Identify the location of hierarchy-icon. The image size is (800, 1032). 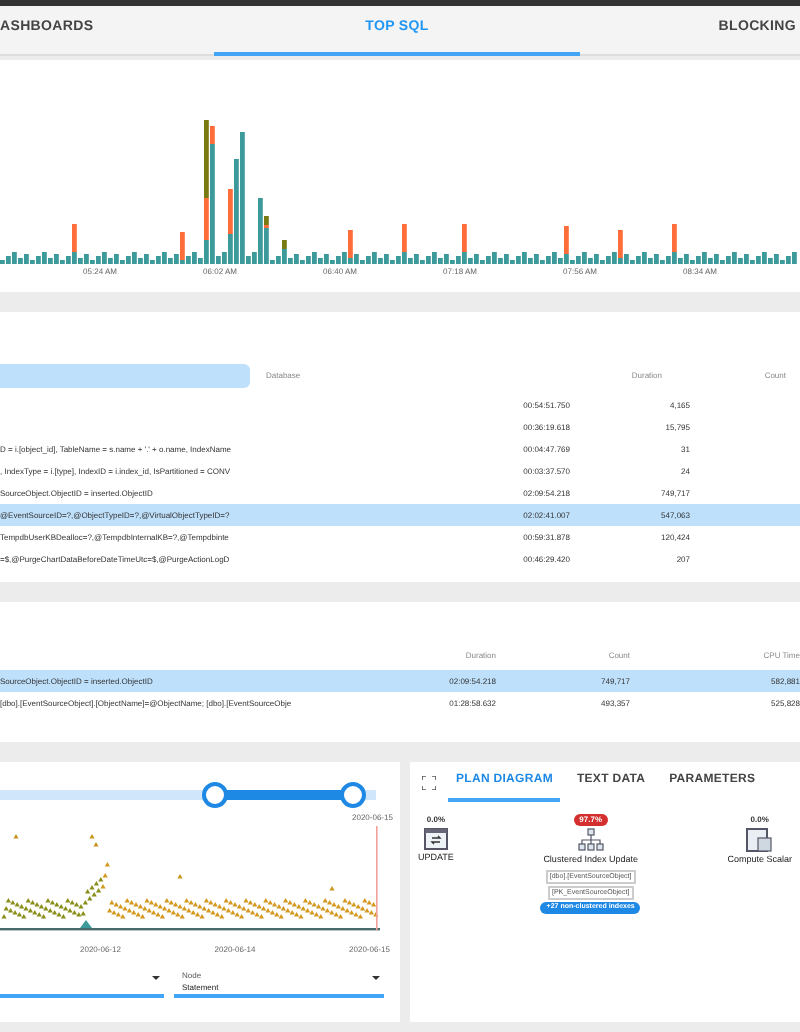
(590, 840).